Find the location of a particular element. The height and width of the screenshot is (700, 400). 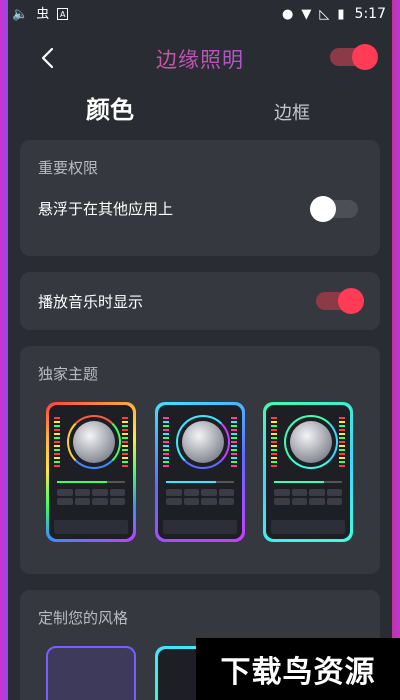

master-toggle is located at coordinates (354, 57).